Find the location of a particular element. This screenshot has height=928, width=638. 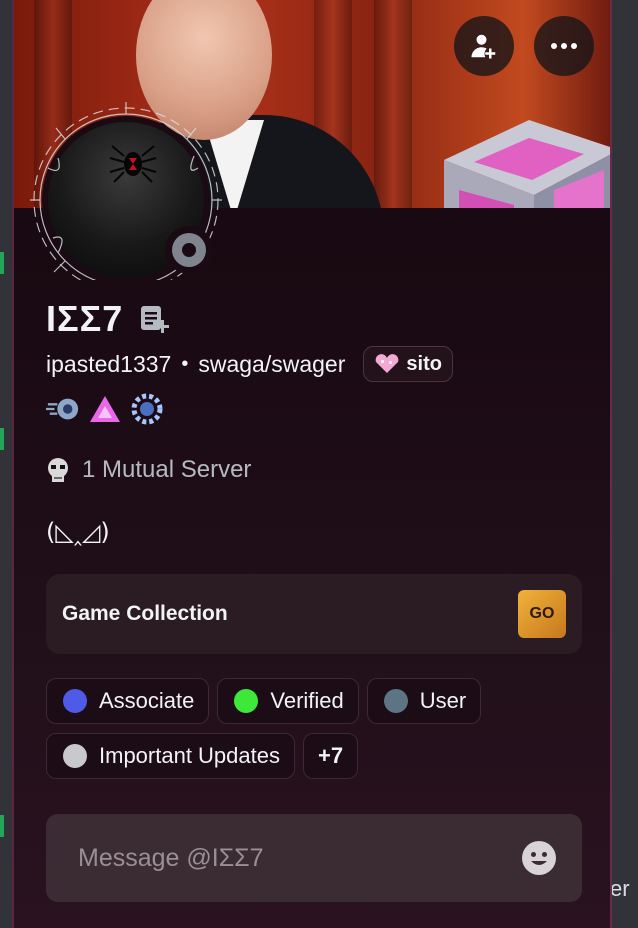

role-label: User is located at coordinates (443, 700).